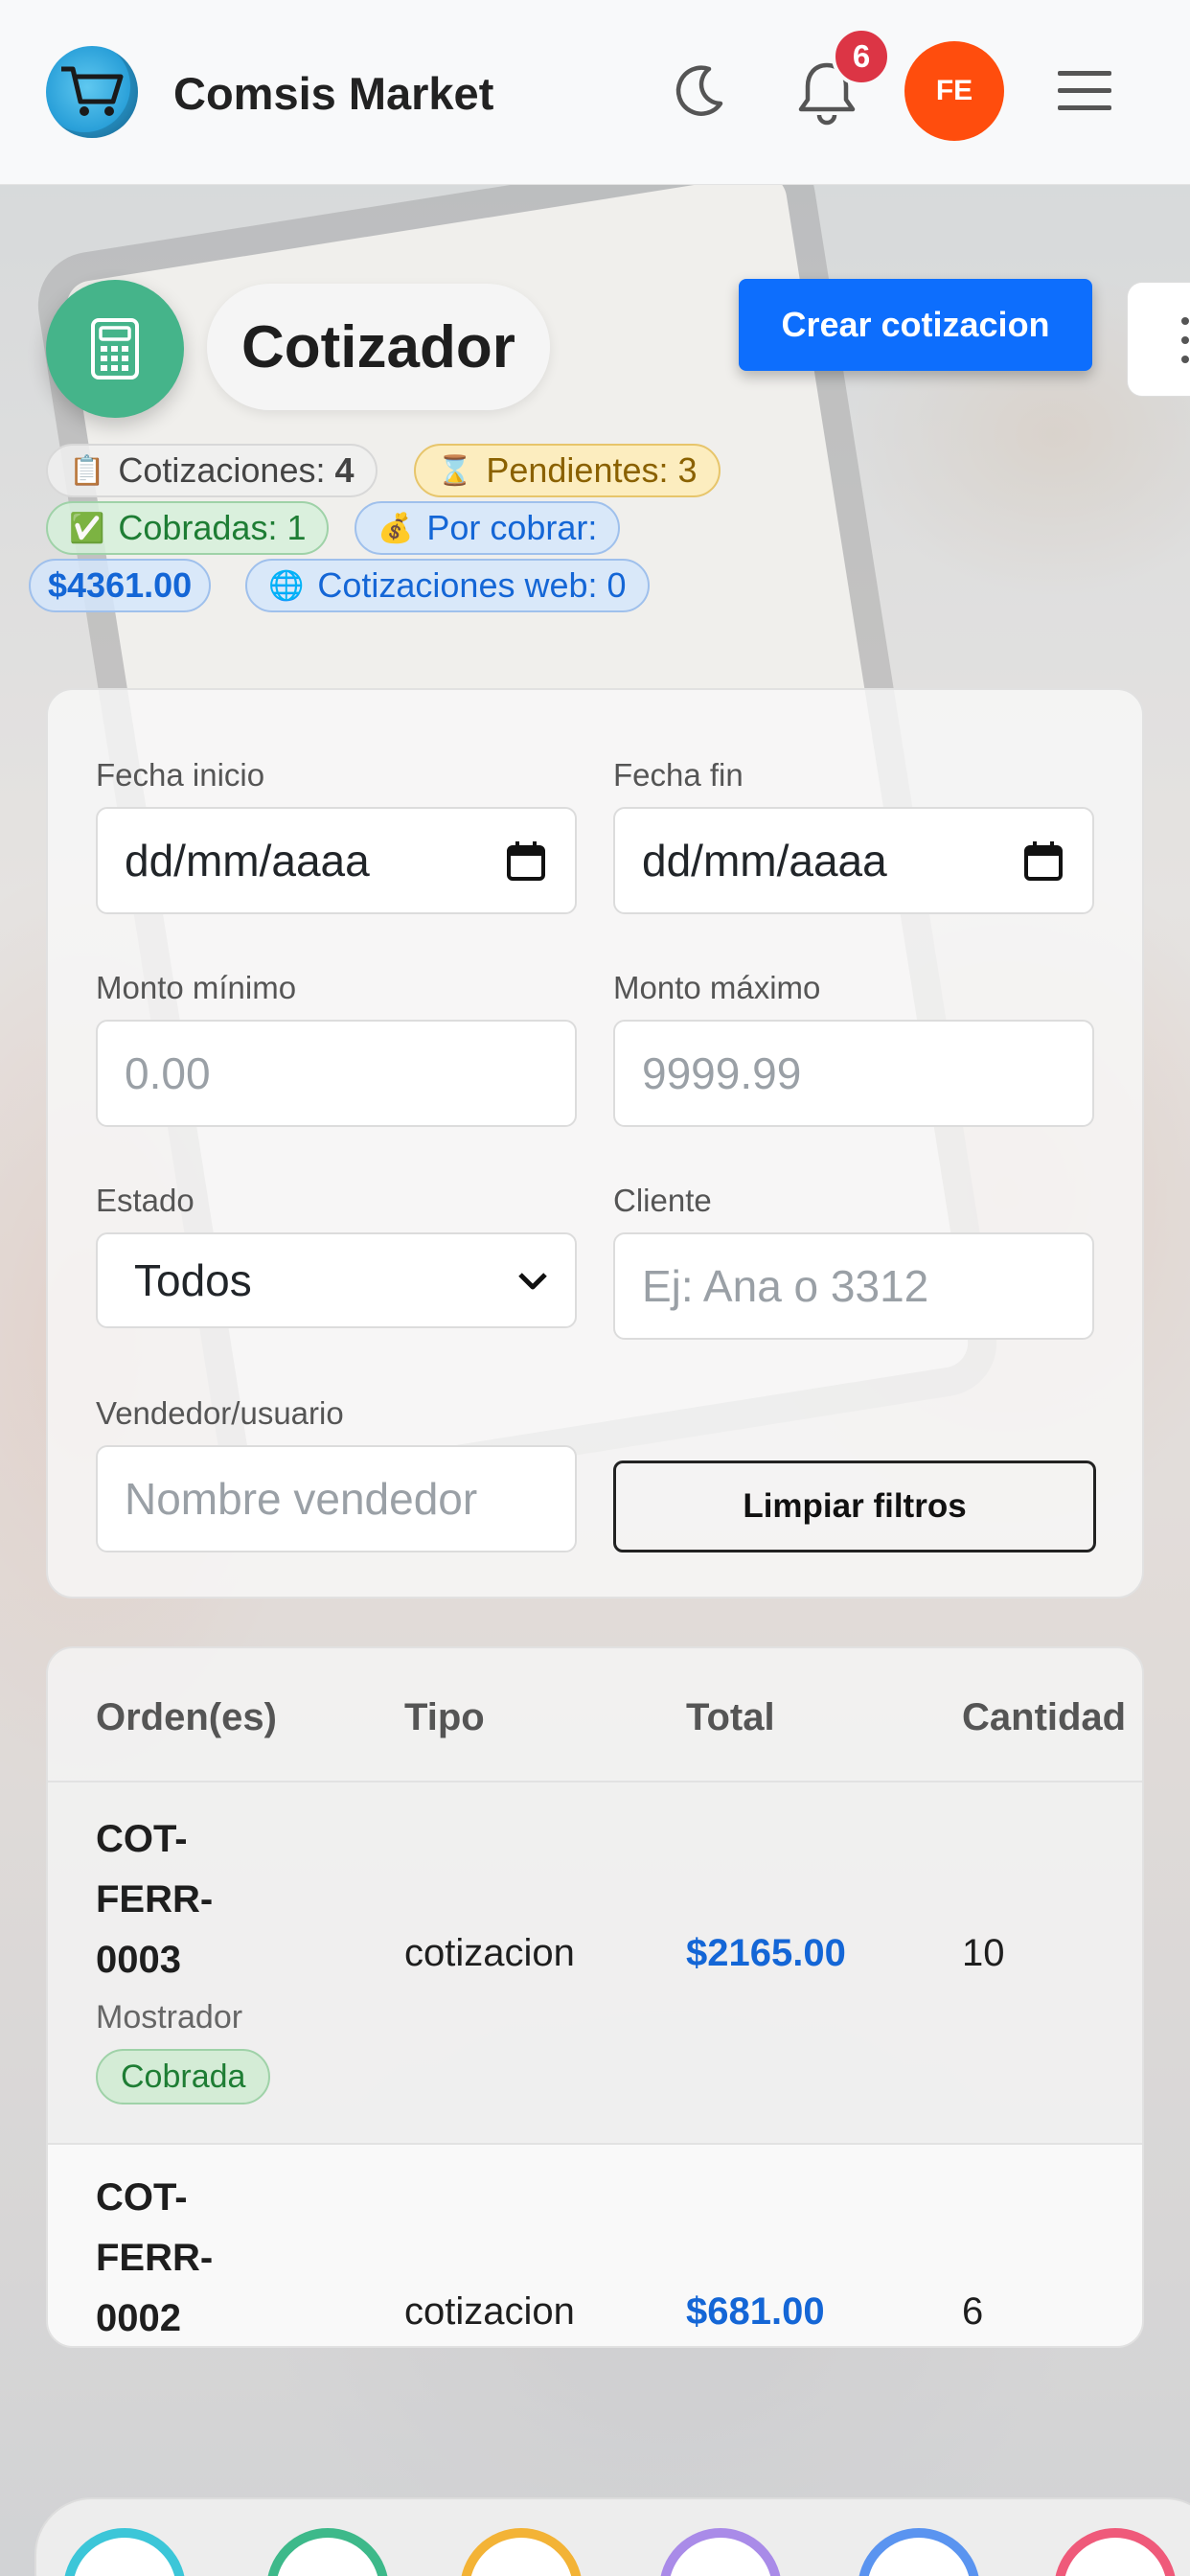 This screenshot has height=2576, width=1190. Describe the element at coordinates (532, 1281) in the screenshot. I see `chevron-down-icon` at that location.